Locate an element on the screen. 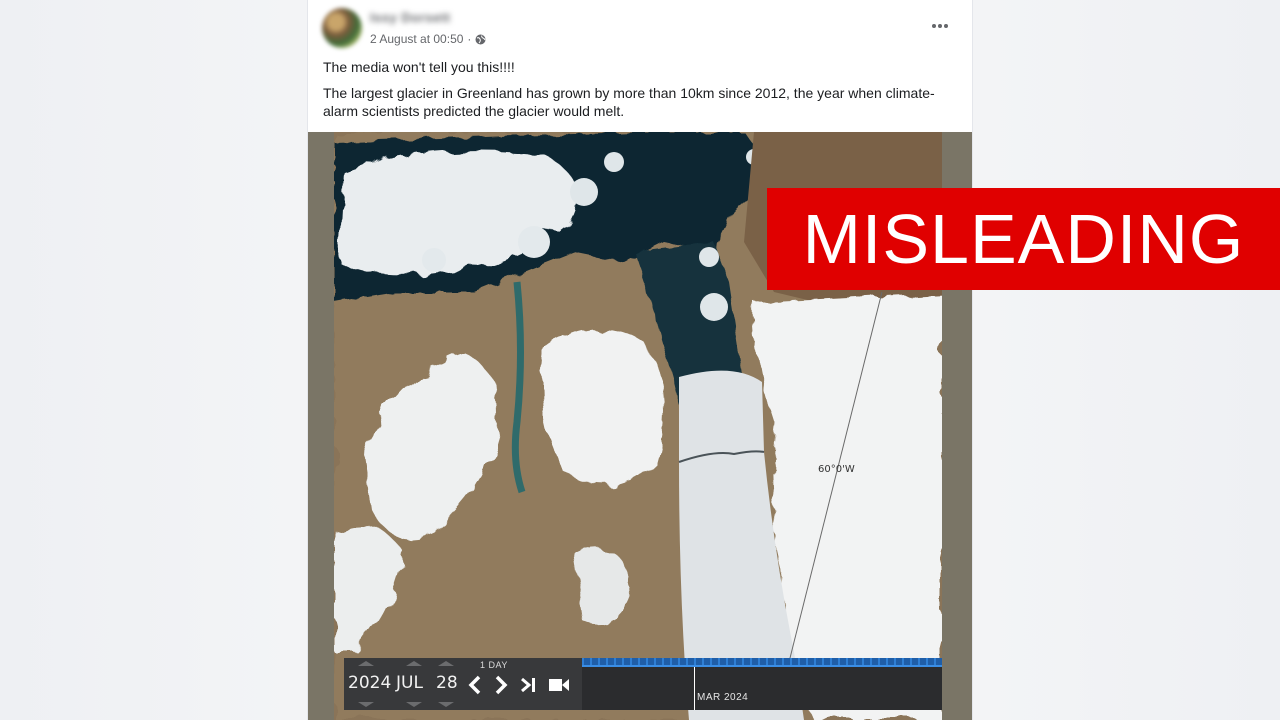 The width and height of the screenshot is (1280, 720). date-selector: 2024 JUL 28 1 DAY is located at coordinates (463, 684).